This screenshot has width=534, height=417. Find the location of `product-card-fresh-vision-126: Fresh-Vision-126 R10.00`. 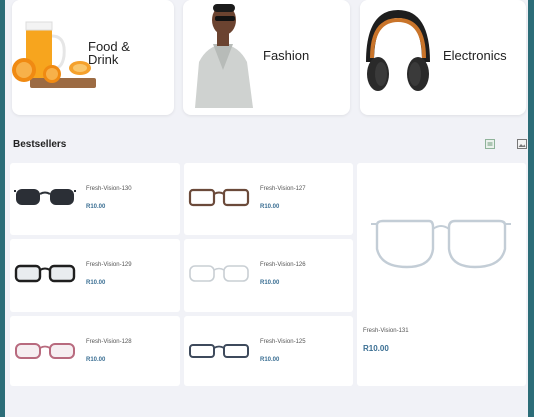

product-card-fresh-vision-126: Fresh-Vision-126 R10.00 is located at coordinates (268, 275).